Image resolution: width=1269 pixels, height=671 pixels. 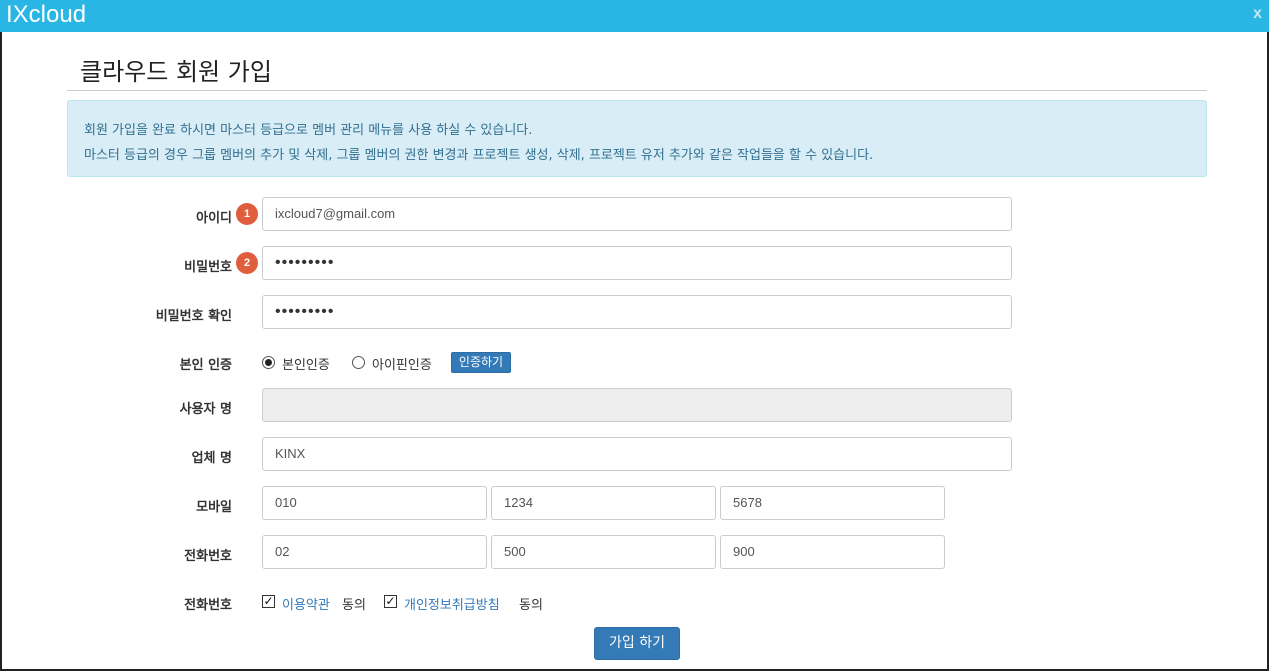 I want to click on step-badge-1: 1, so click(x=247, y=214).